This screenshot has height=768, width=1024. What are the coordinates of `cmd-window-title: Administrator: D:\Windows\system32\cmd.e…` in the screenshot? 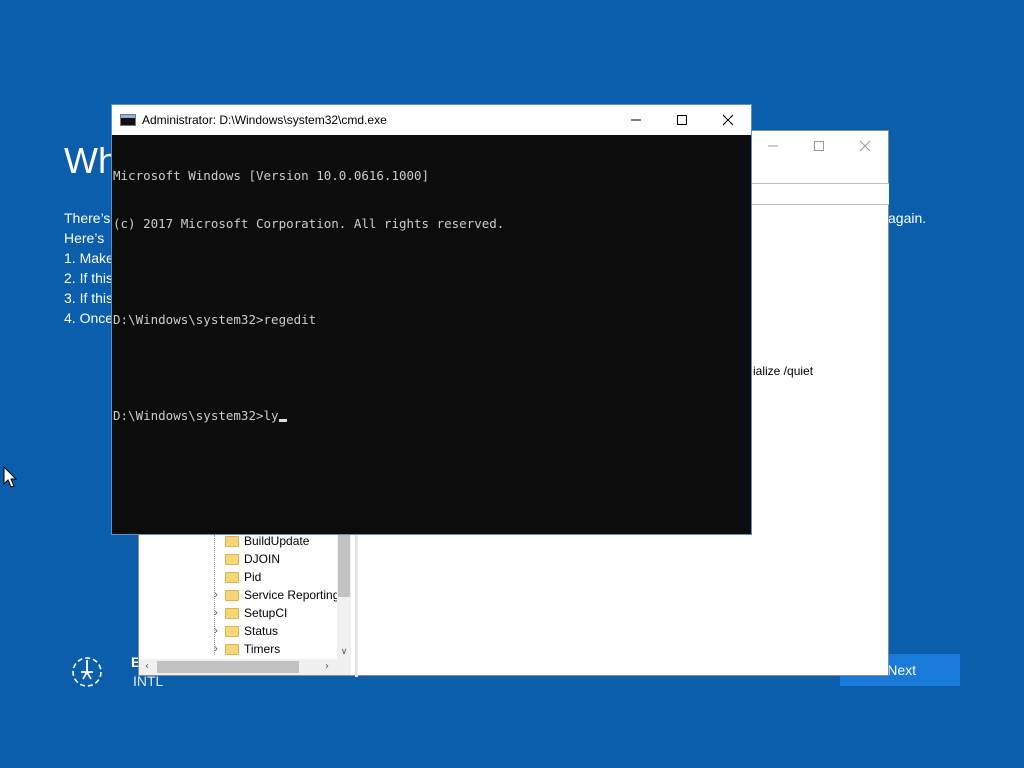 It's located at (264, 120).